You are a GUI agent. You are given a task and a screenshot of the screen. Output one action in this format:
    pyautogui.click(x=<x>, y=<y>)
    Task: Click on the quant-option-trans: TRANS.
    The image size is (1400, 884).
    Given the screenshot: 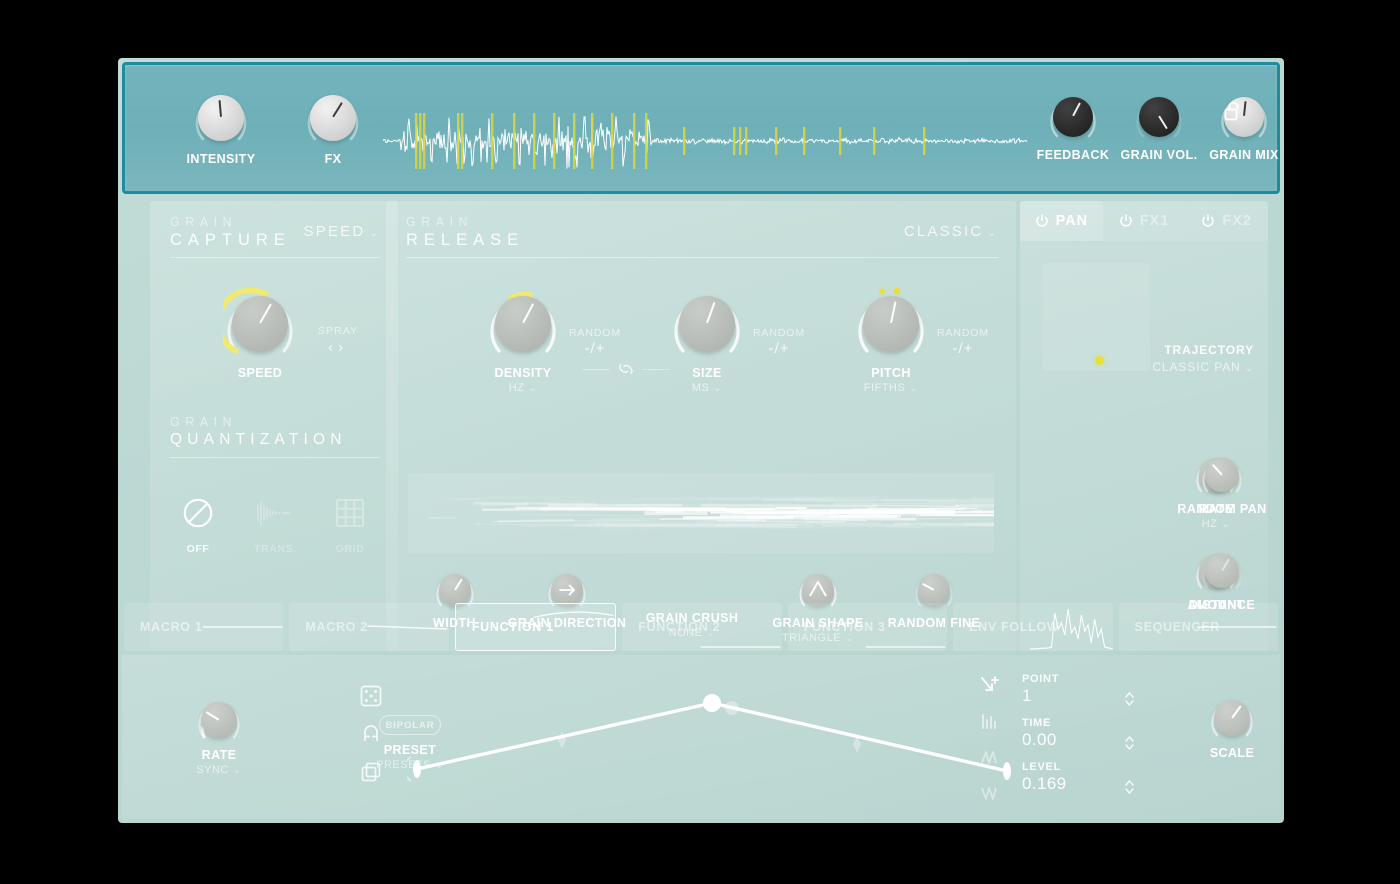 What is the action you would take?
    pyautogui.click(x=275, y=526)
    